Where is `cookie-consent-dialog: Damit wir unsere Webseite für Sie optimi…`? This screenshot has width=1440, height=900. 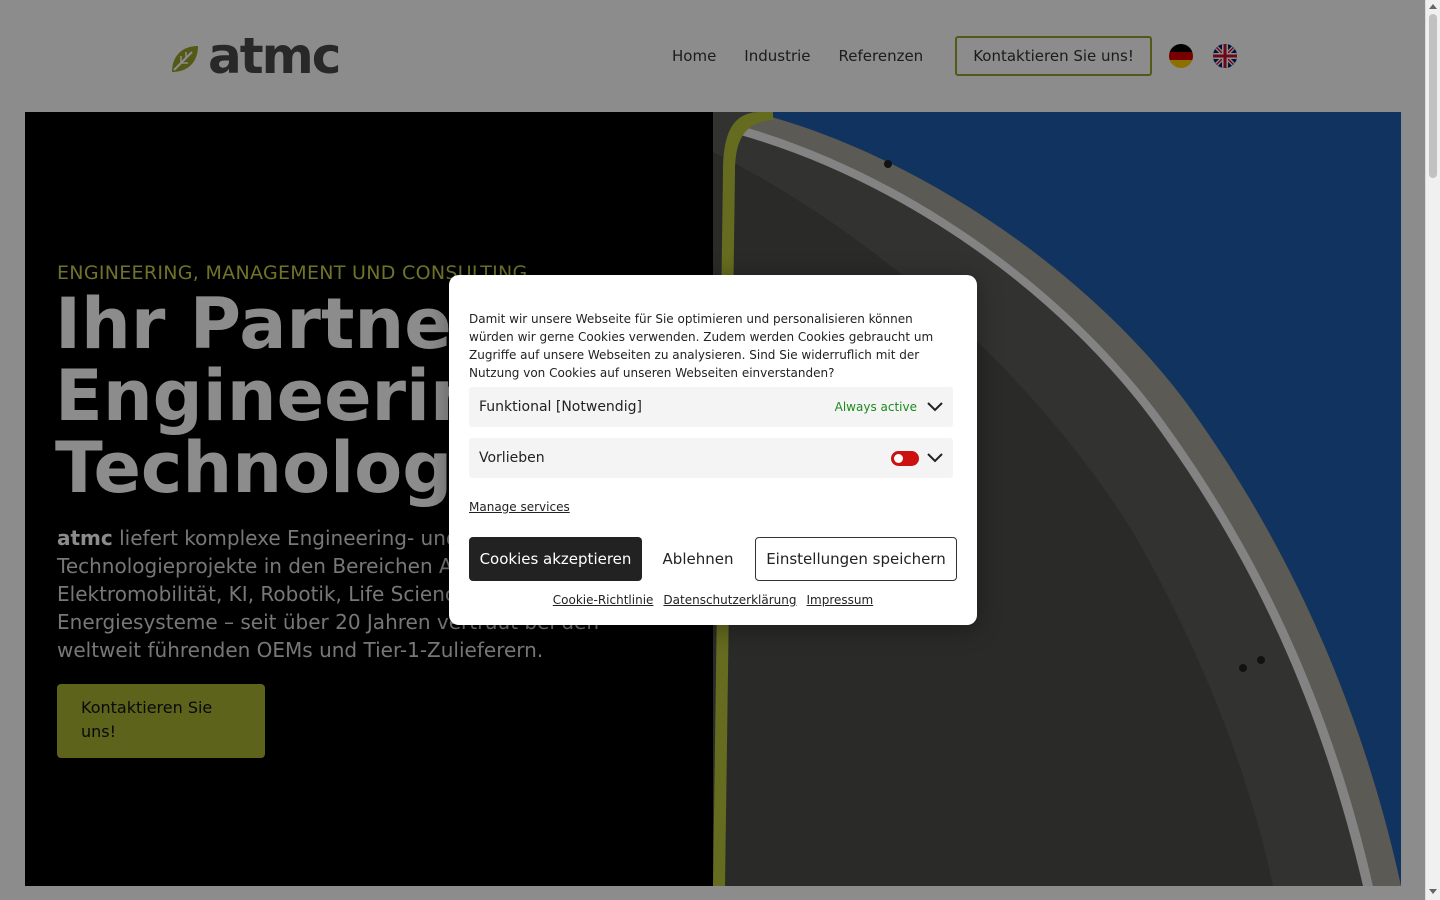 cookie-consent-dialog: Damit wir unsere Webseite für Sie optimi… is located at coordinates (713, 450).